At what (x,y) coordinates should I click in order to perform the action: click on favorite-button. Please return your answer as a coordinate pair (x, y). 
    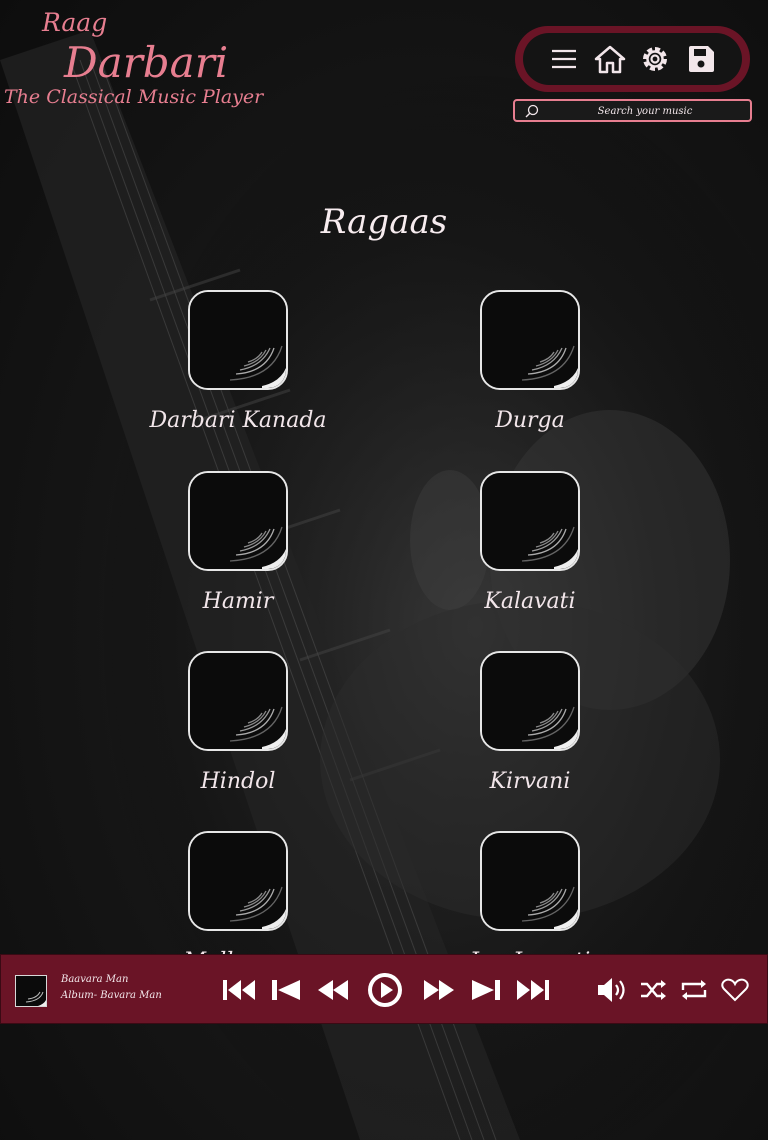
    Looking at the image, I should click on (735, 990).